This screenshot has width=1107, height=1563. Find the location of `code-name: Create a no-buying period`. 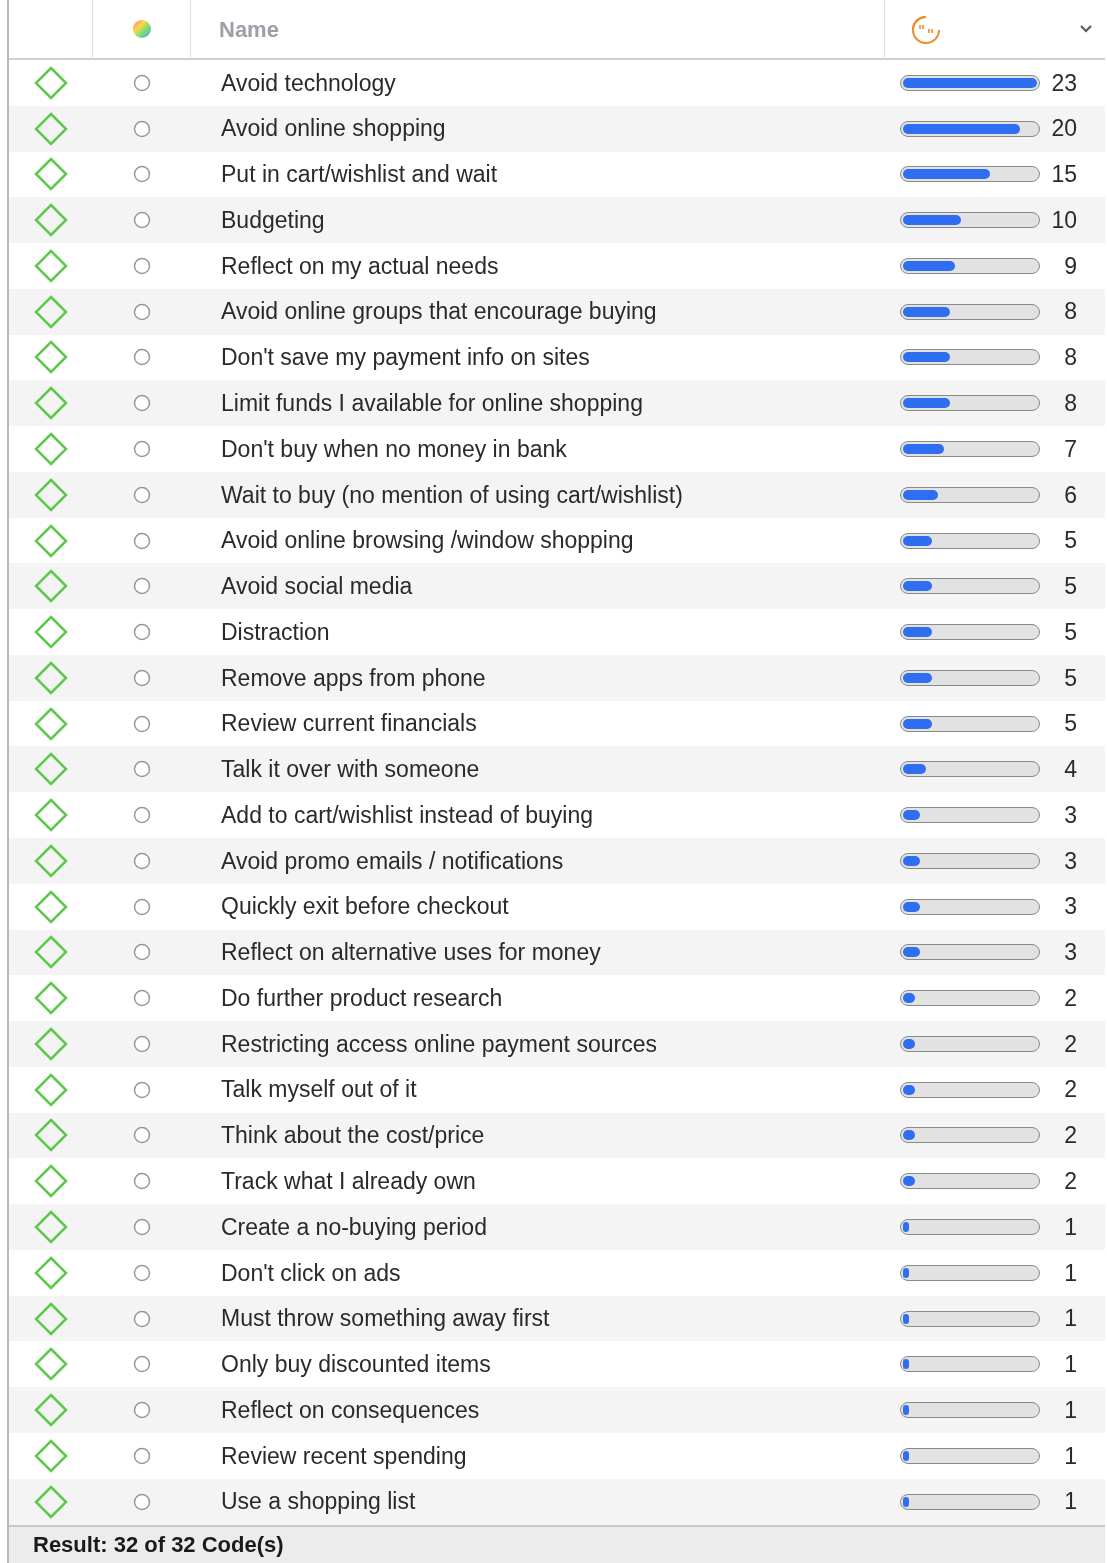

code-name: Create a no-buying period is located at coordinates (354, 1227).